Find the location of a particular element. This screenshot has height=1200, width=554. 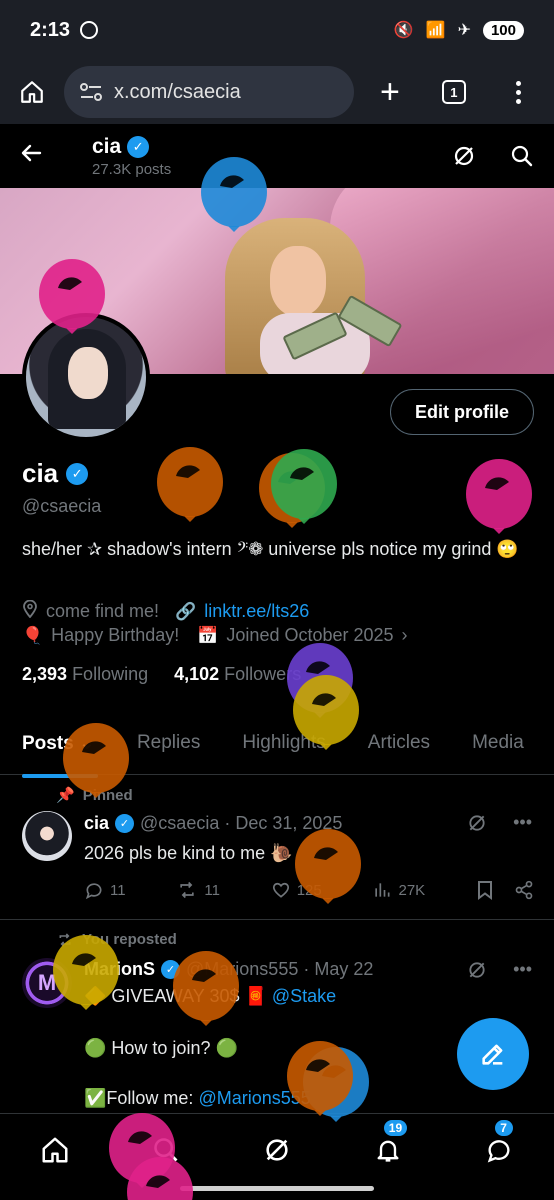

calendar-icon: 📅 is located at coordinates (208, 635).